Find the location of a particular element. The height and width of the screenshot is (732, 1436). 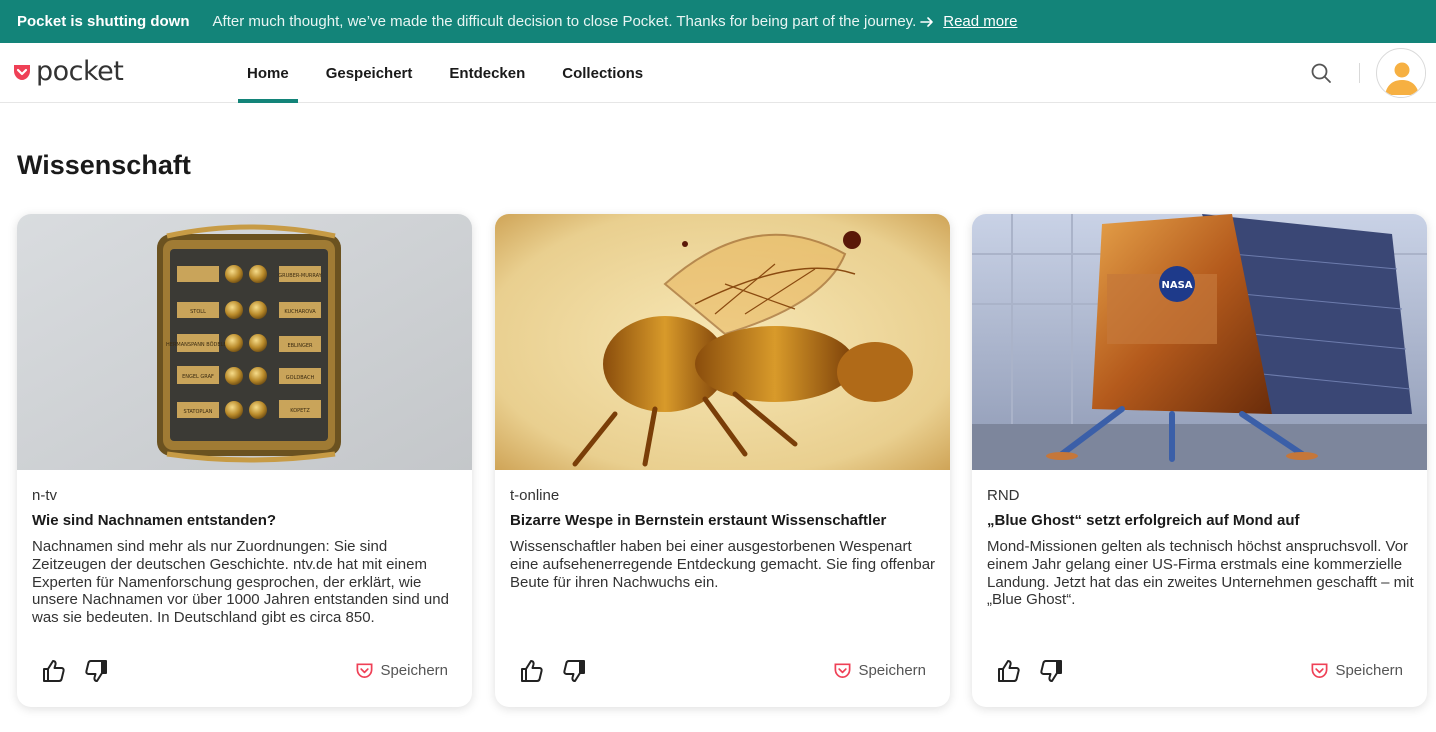

article-image: NASA is located at coordinates (1199, 342).